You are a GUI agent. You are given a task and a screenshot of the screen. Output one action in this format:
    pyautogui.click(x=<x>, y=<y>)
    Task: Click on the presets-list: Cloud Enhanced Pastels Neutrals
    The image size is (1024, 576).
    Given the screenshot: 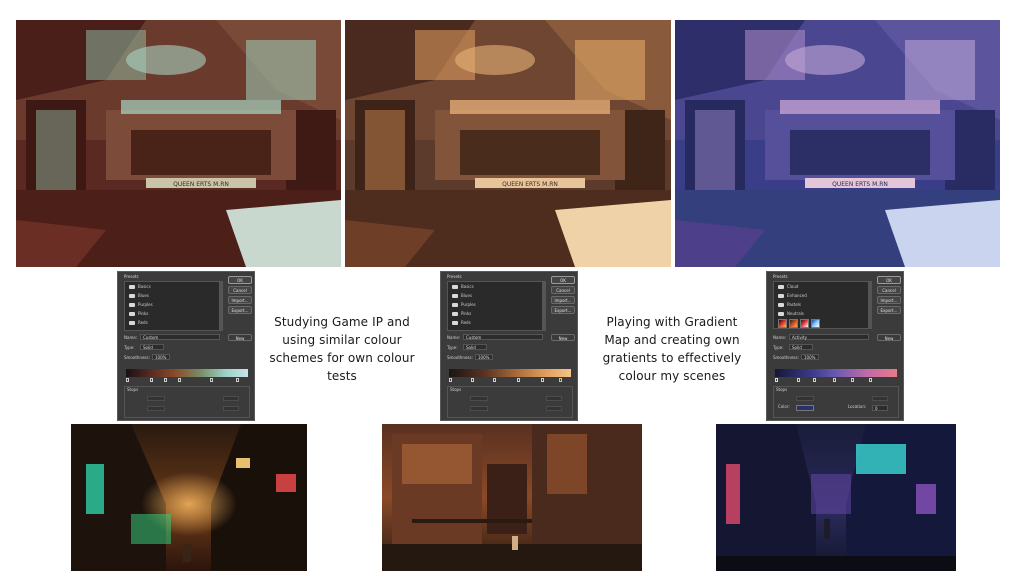 What is the action you would take?
    pyautogui.click(x=821, y=305)
    